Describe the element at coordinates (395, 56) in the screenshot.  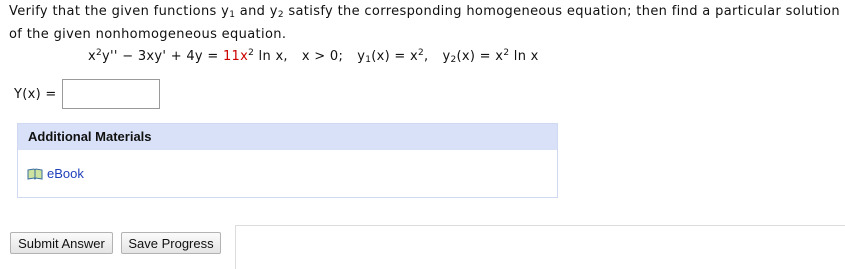
I see `eq-y1-def: (x) = x` at that location.